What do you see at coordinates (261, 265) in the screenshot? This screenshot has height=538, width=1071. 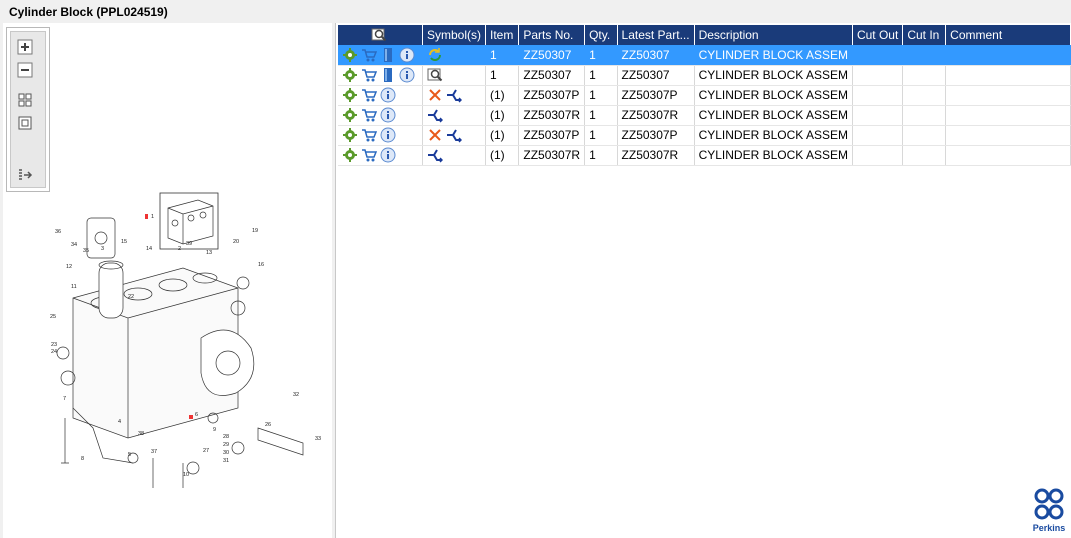 I see `callout-16: 16` at bounding box center [261, 265].